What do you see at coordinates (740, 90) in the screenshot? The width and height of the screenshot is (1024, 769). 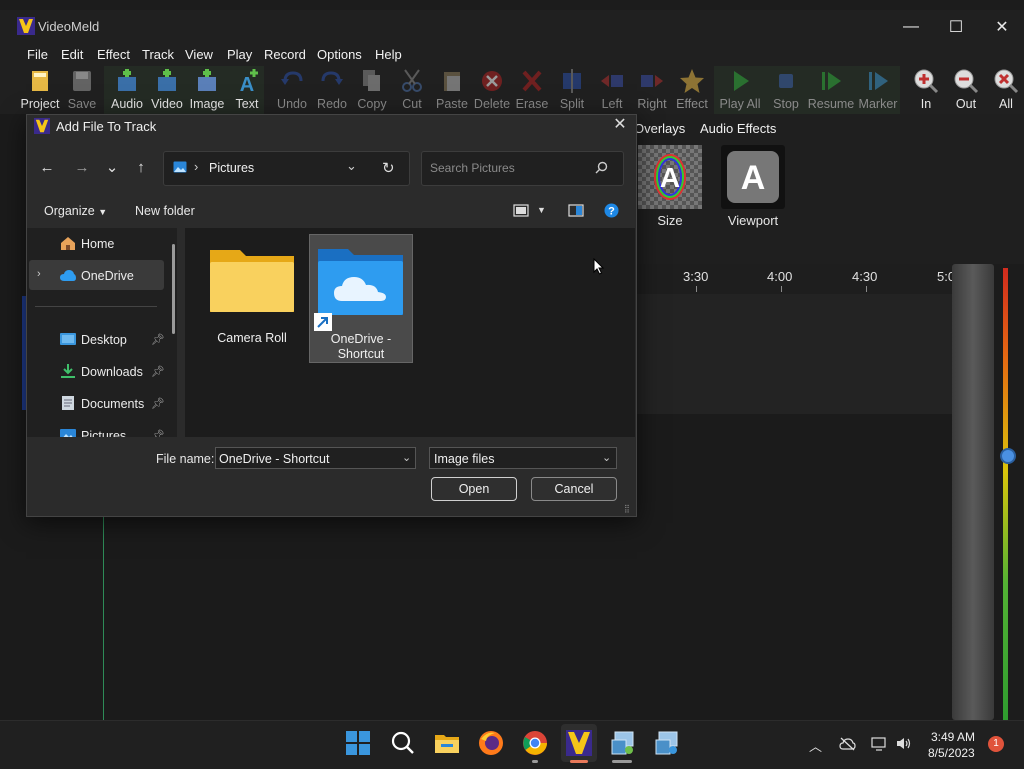 I see `play-all-button: Play All` at bounding box center [740, 90].